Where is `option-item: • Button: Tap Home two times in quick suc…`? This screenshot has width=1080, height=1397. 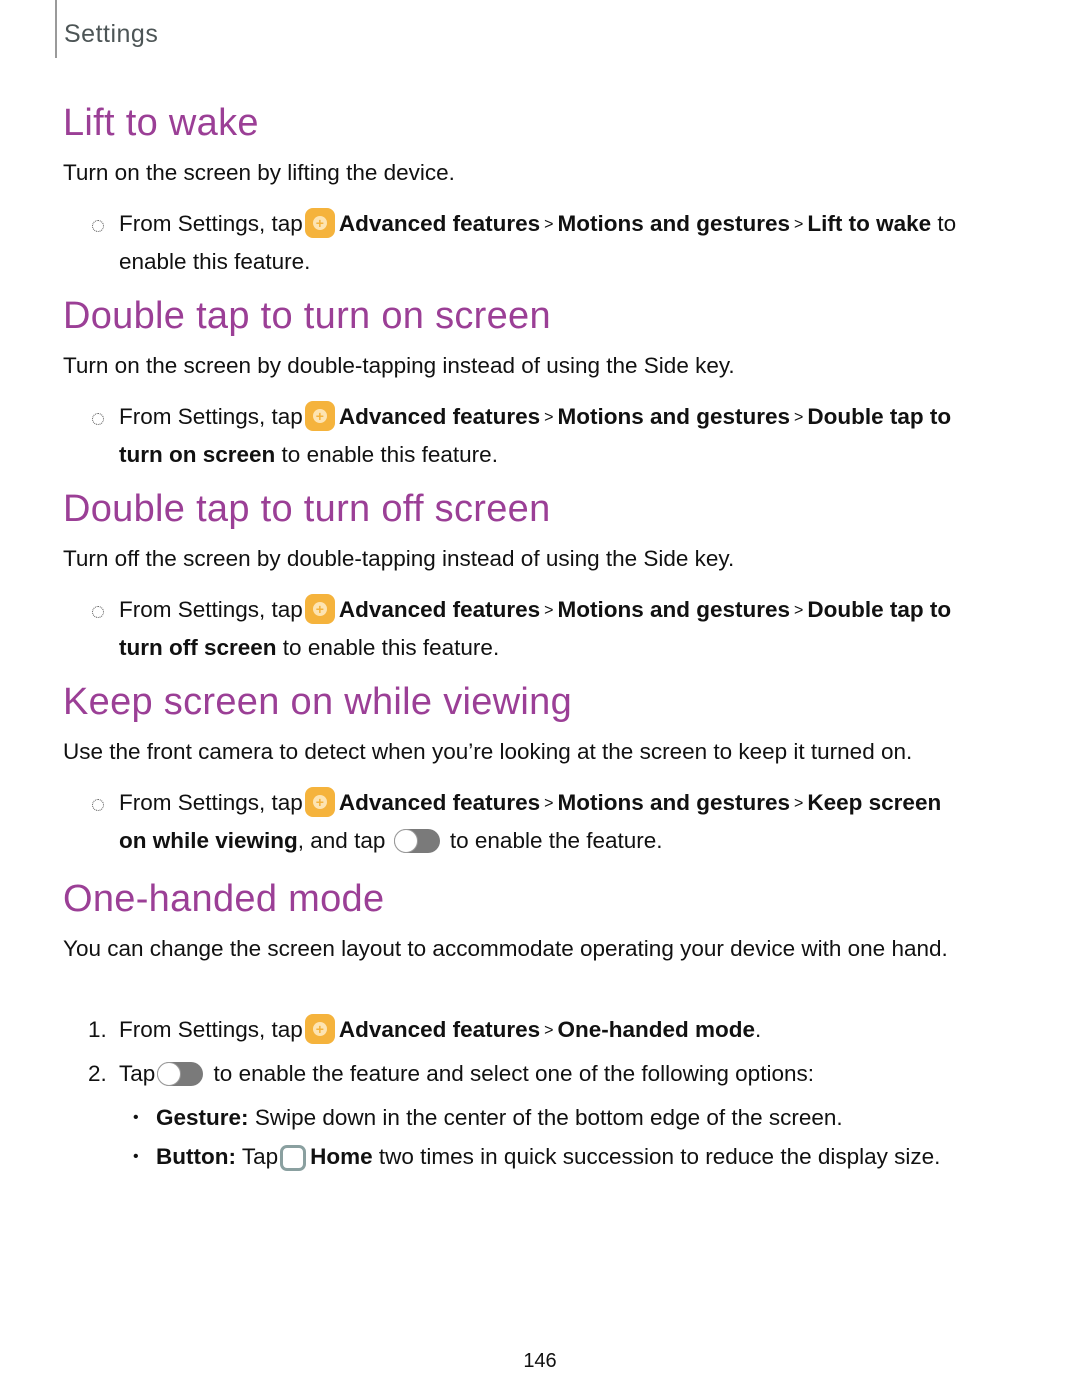 option-item: • Button: Tap Home two times in quick suc… is located at coordinates (583, 1156).